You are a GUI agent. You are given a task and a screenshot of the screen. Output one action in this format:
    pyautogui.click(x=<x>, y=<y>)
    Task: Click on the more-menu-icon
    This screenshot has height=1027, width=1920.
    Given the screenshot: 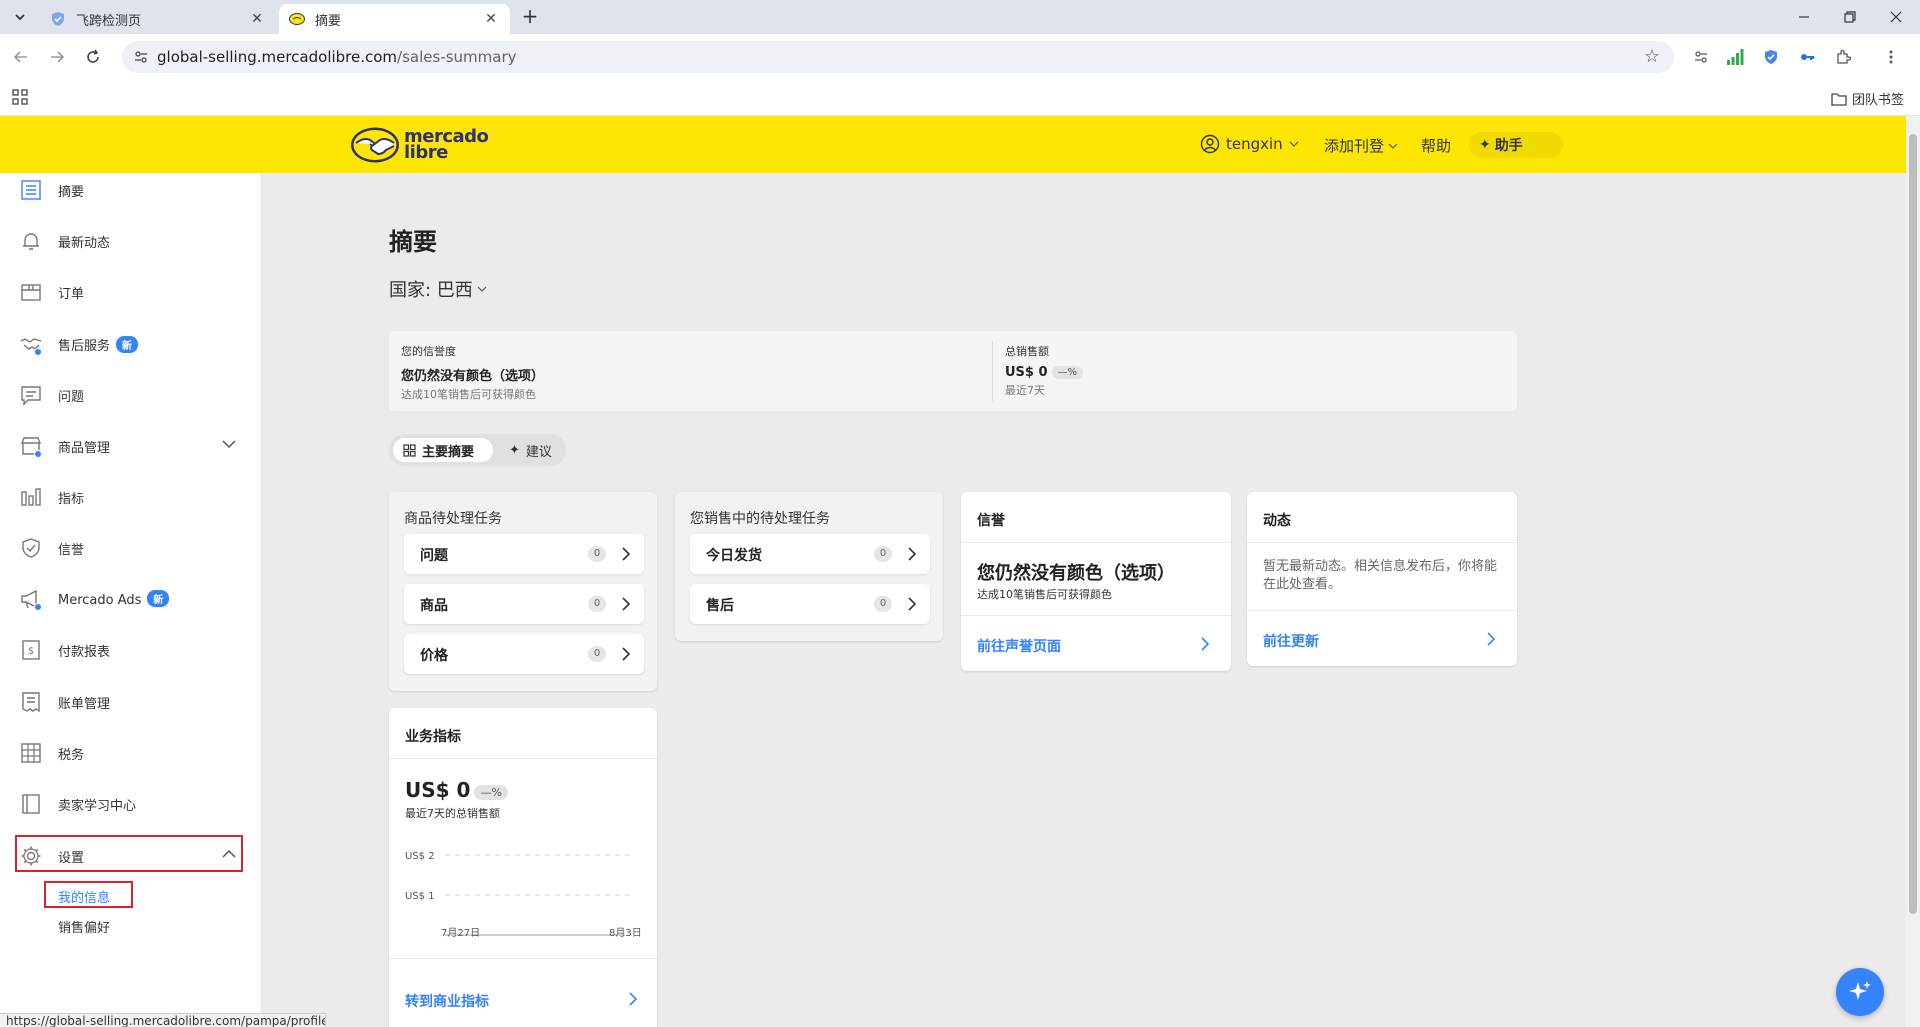 What is the action you would take?
    pyautogui.click(x=1891, y=57)
    